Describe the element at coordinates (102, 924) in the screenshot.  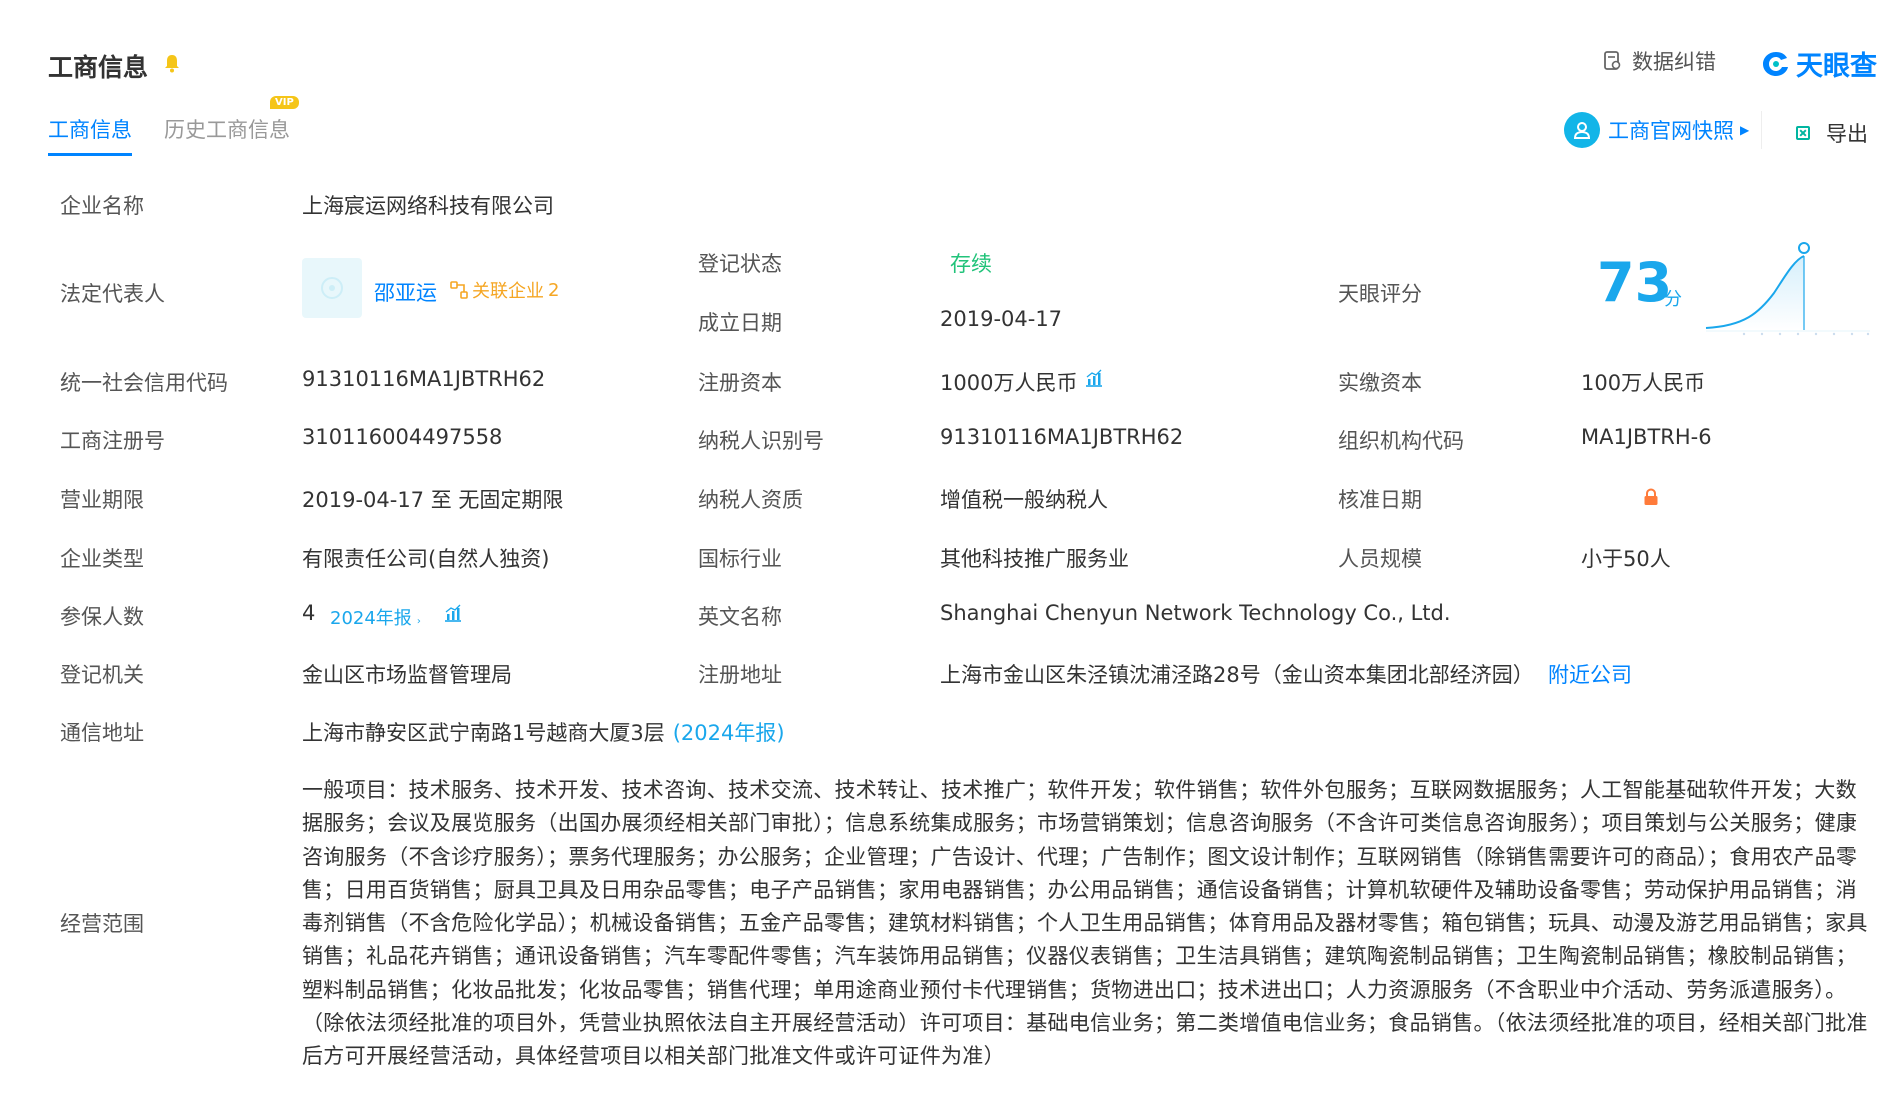
I see `scope-label: 经营范围` at that location.